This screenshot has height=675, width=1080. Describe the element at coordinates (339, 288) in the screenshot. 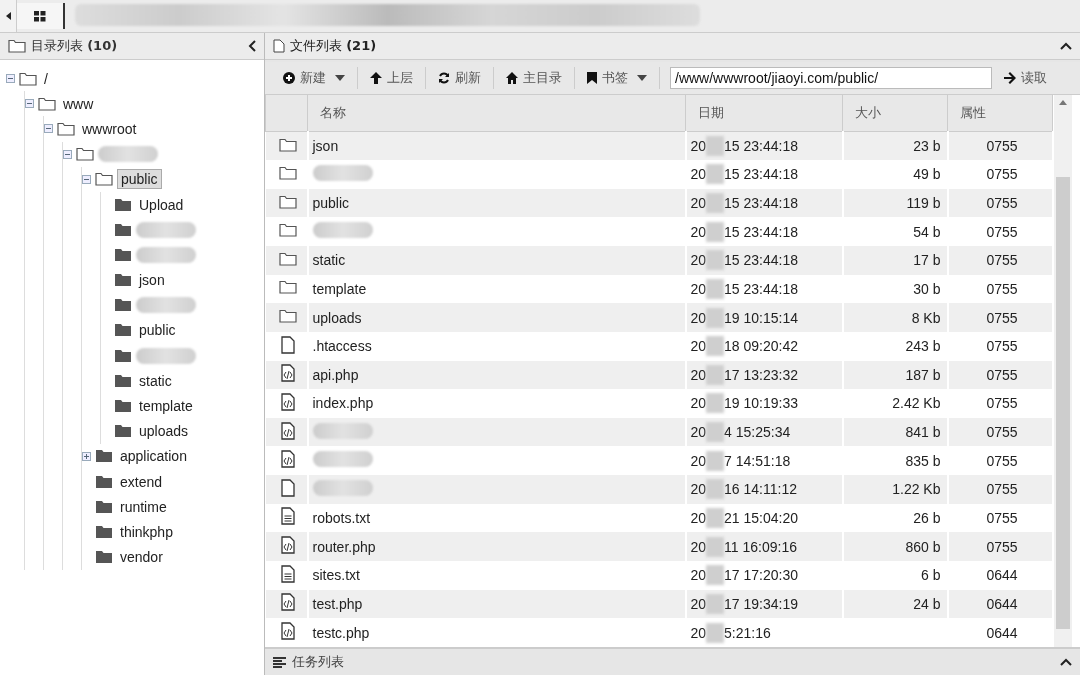

I see `file-name: template` at that location.